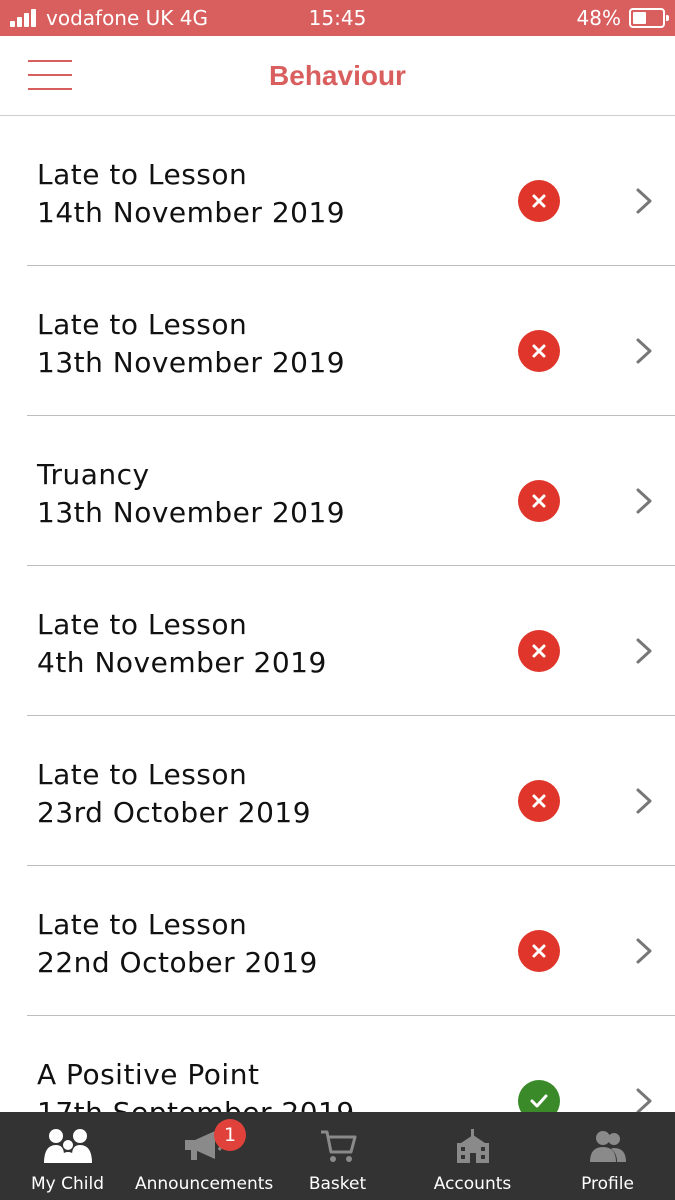 The width and height of the screenshot is (675, 1200). I want to click on status-bar: vodafone UK 4G 15:45 48%, so click(337, 18).